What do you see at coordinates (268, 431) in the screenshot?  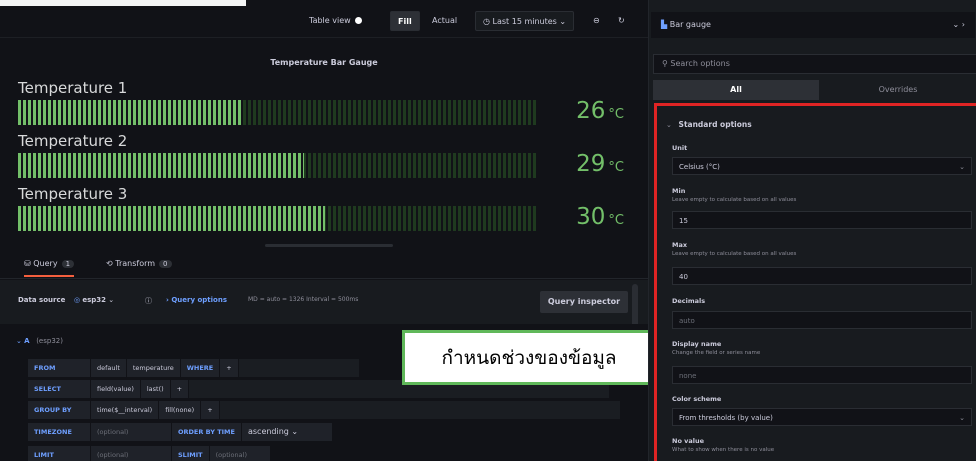 I see `orderby-value: ascending` at bounding box center [268, 431].